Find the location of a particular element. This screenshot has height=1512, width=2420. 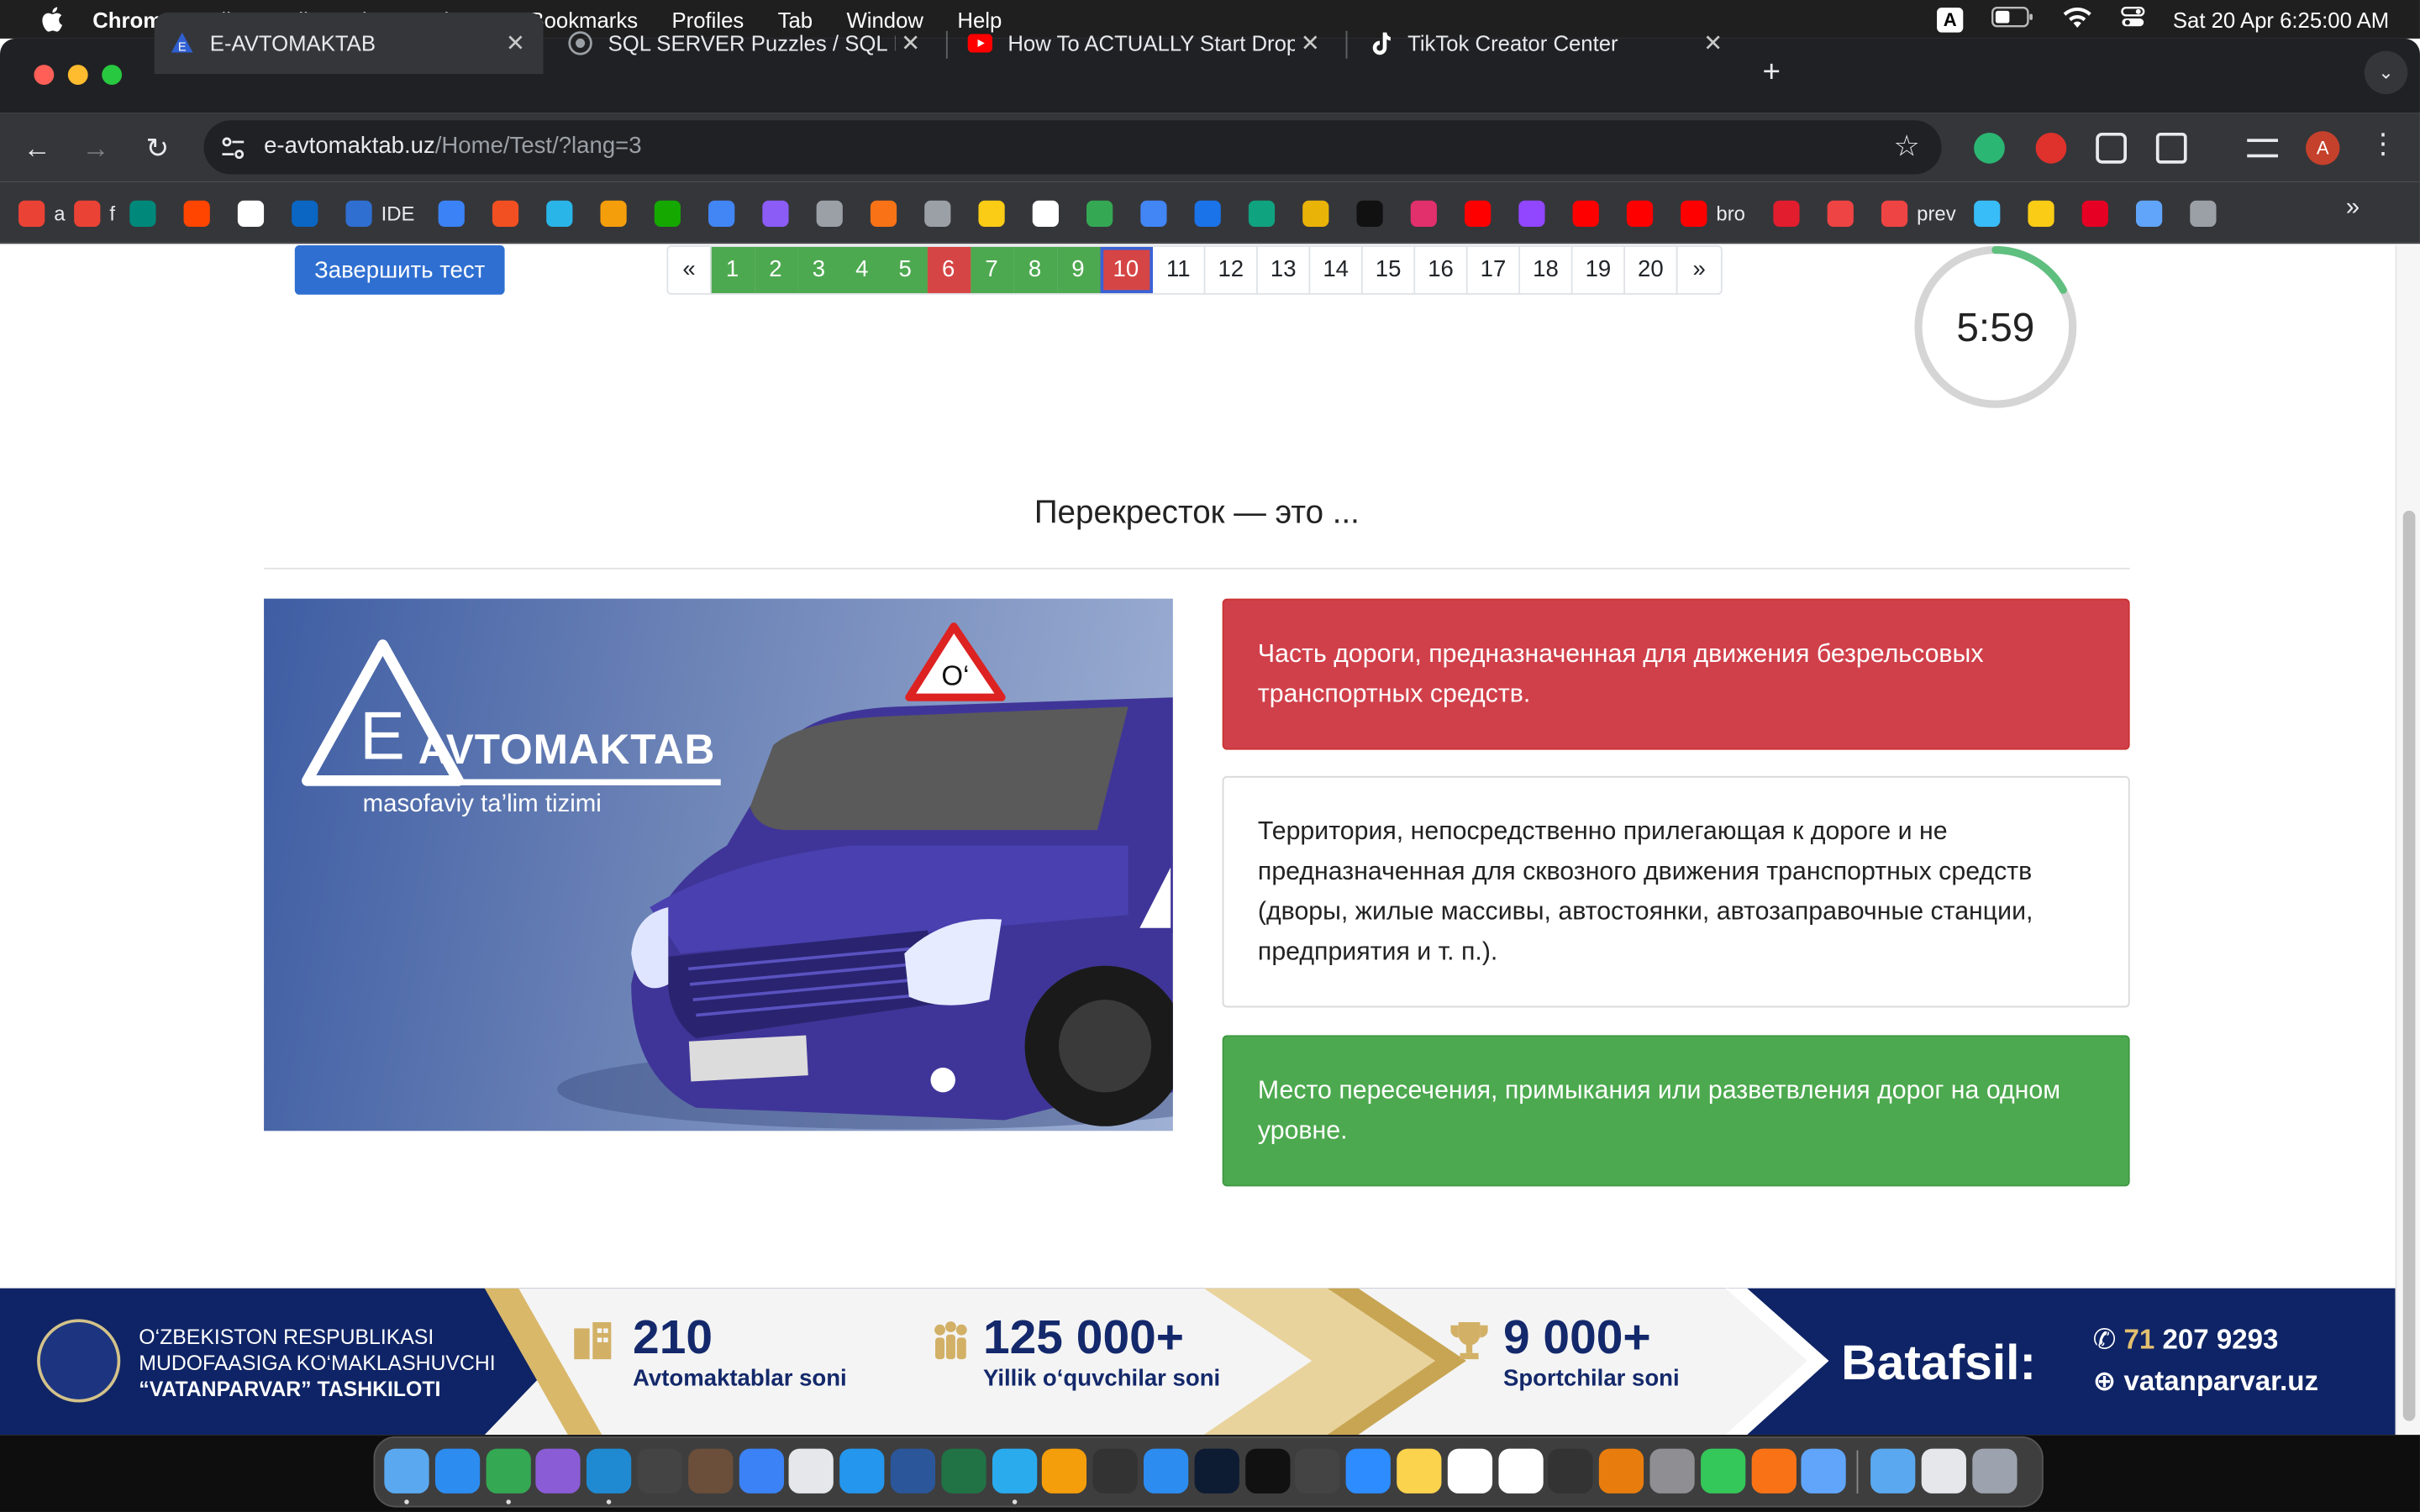

new-tab-plus-icon: + is located at coordinates (1772, 73).